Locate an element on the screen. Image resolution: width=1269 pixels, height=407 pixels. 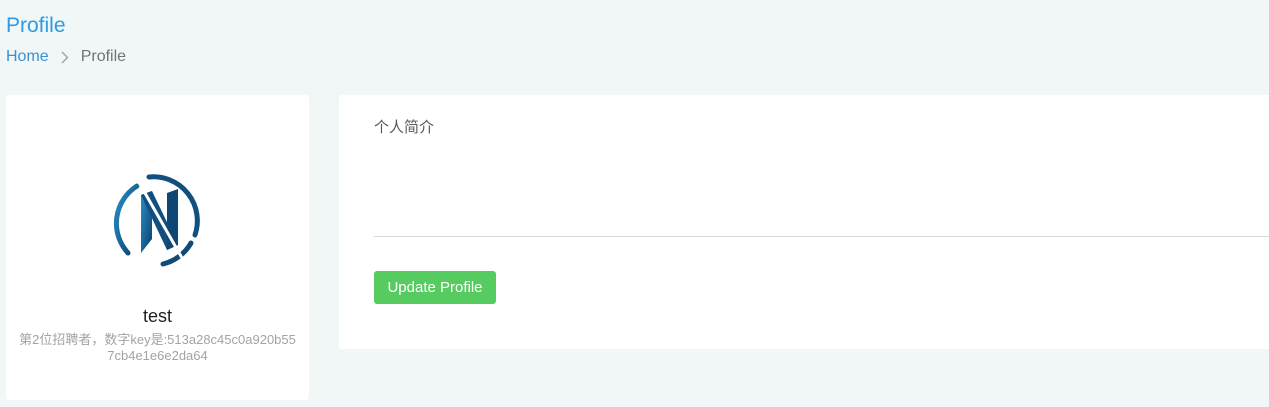
breadcrumb: Home Profile is located at coordinates (66, 57).